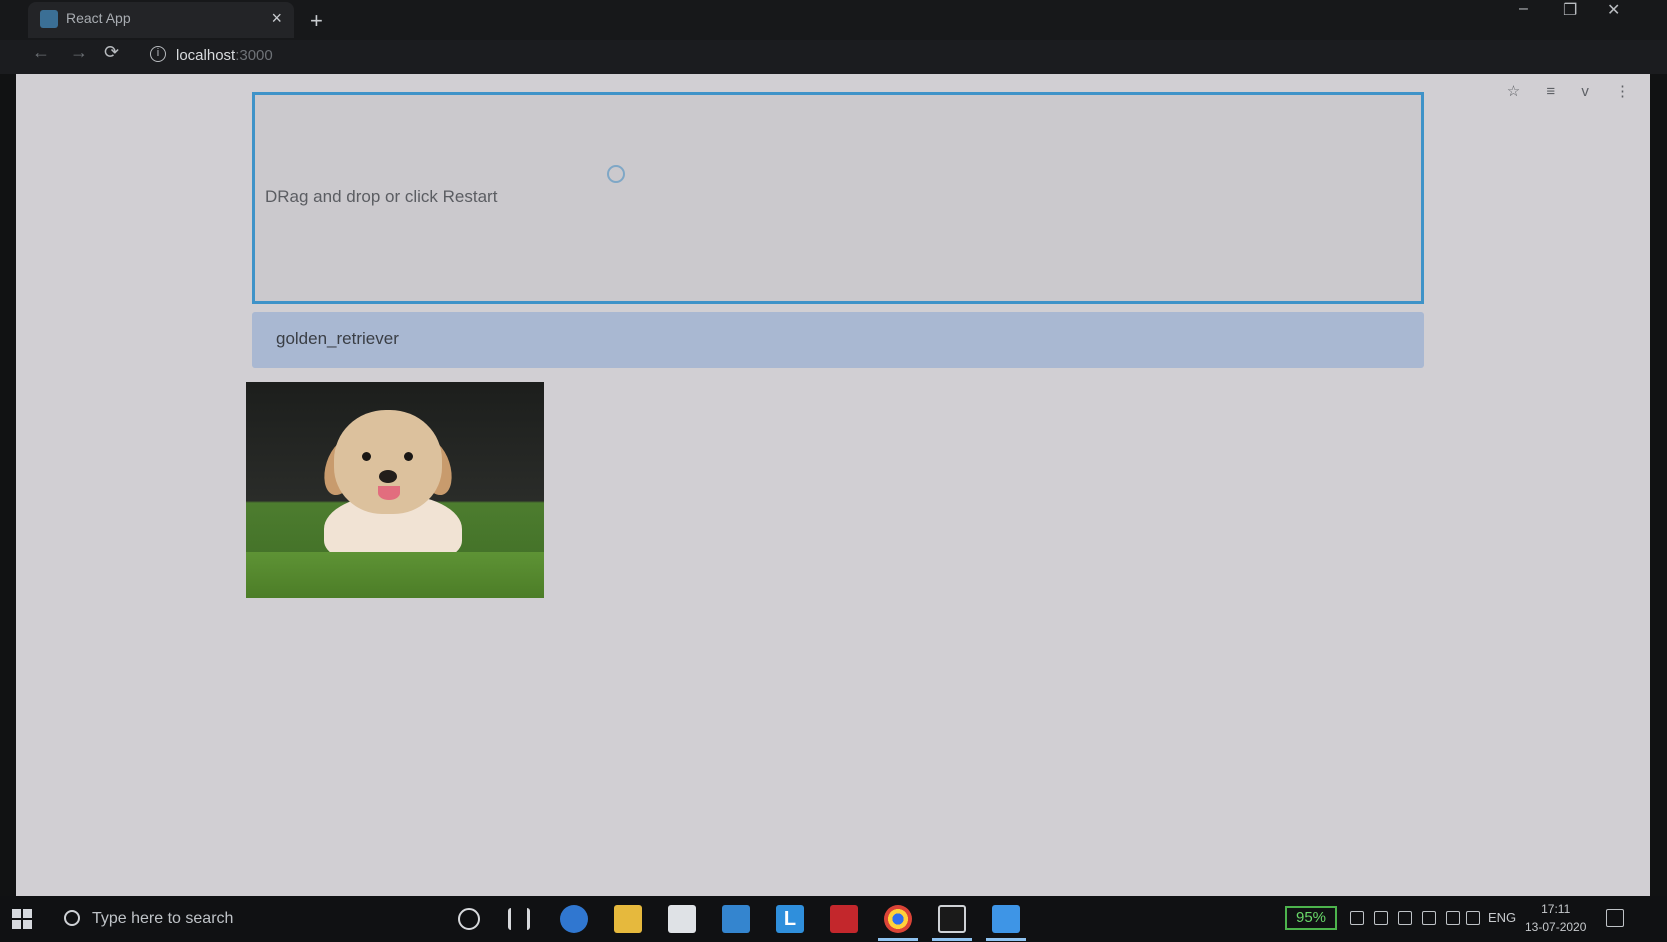  Describe the element at coordinates (79, 52) in the screenshot. I see `forward-icon: →` at that location.